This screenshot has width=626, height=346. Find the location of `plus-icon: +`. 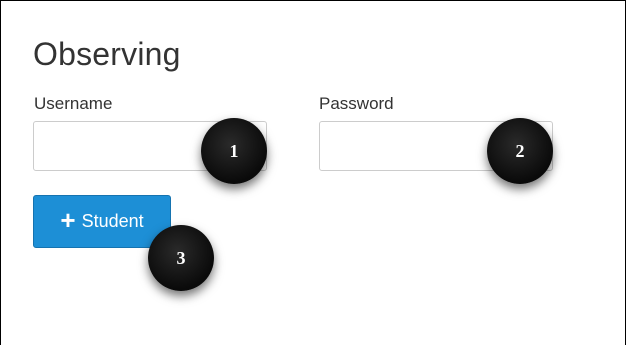

plus-icon: + is located at coordinates (68, 220).